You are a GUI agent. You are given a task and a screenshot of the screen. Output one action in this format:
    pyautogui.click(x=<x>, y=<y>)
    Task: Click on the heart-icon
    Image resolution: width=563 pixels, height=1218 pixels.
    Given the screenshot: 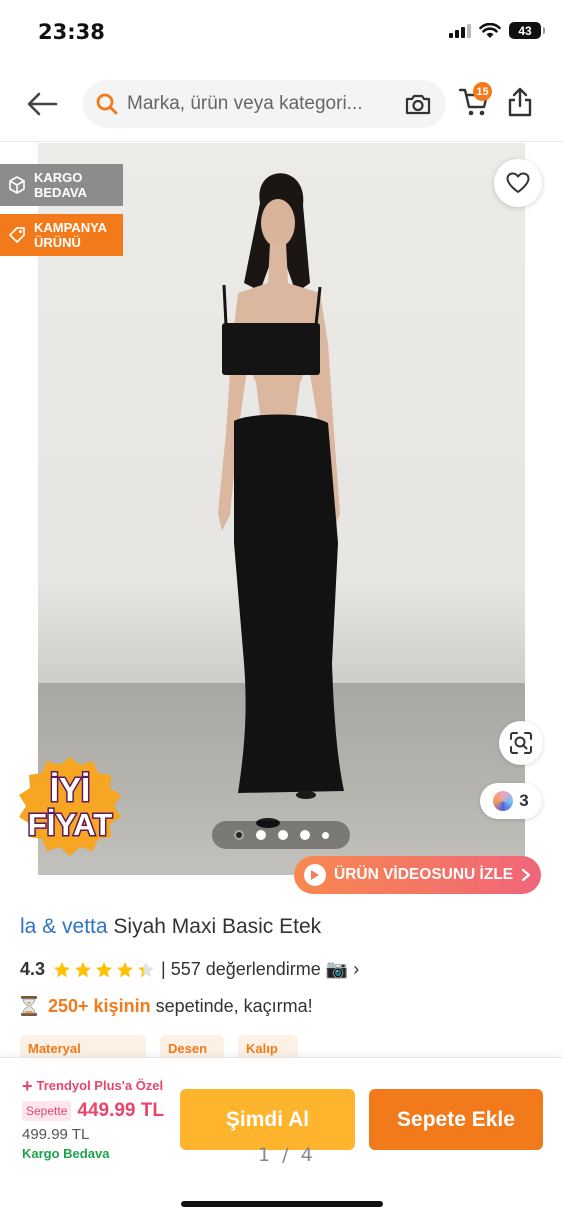 What is the action you would take?
    pyautogui.click(x=518, y=182)
    